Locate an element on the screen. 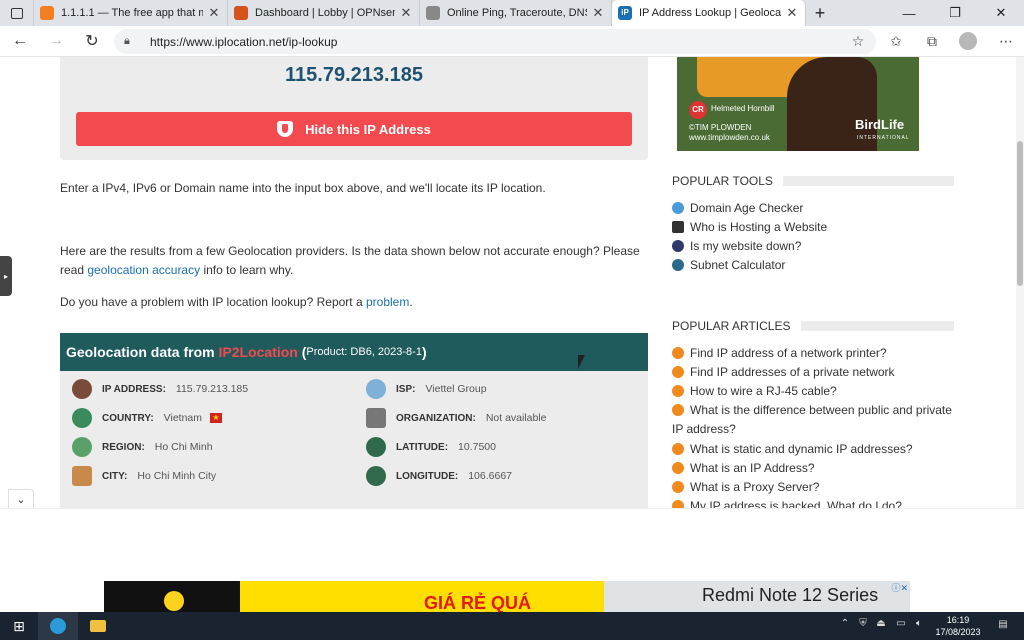  tab-title: IP Address Lookup | Geolocation is located at coordinates (710, 13).